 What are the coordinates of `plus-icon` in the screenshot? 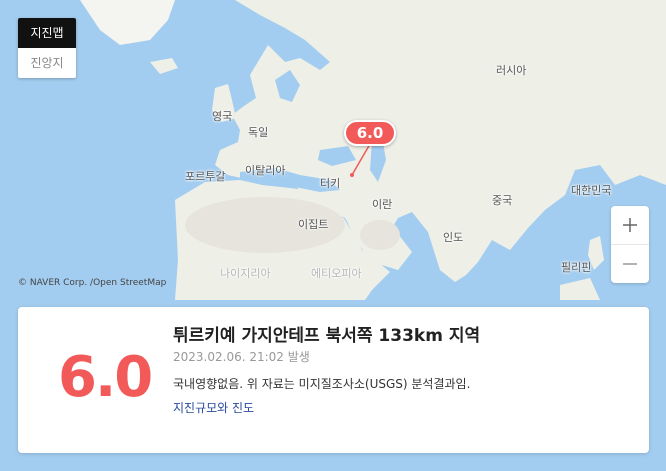 It's located at (630, 225).